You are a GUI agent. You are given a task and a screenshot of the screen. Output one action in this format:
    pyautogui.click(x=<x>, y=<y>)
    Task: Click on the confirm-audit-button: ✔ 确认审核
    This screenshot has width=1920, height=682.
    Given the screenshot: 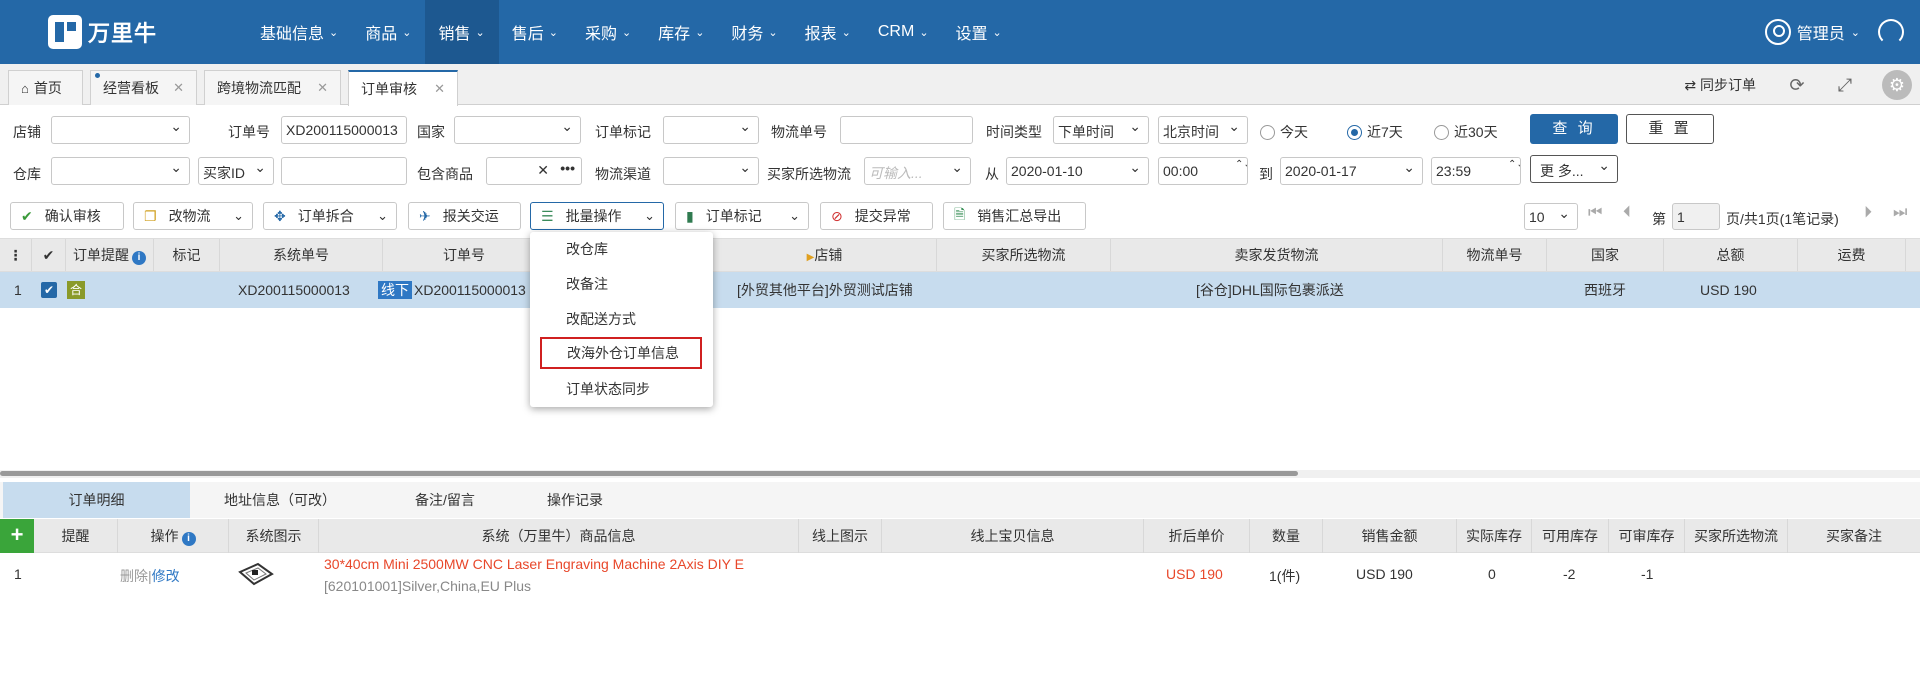 What is the action you would take?
    pyautogui.click(x=67, y=216)
    